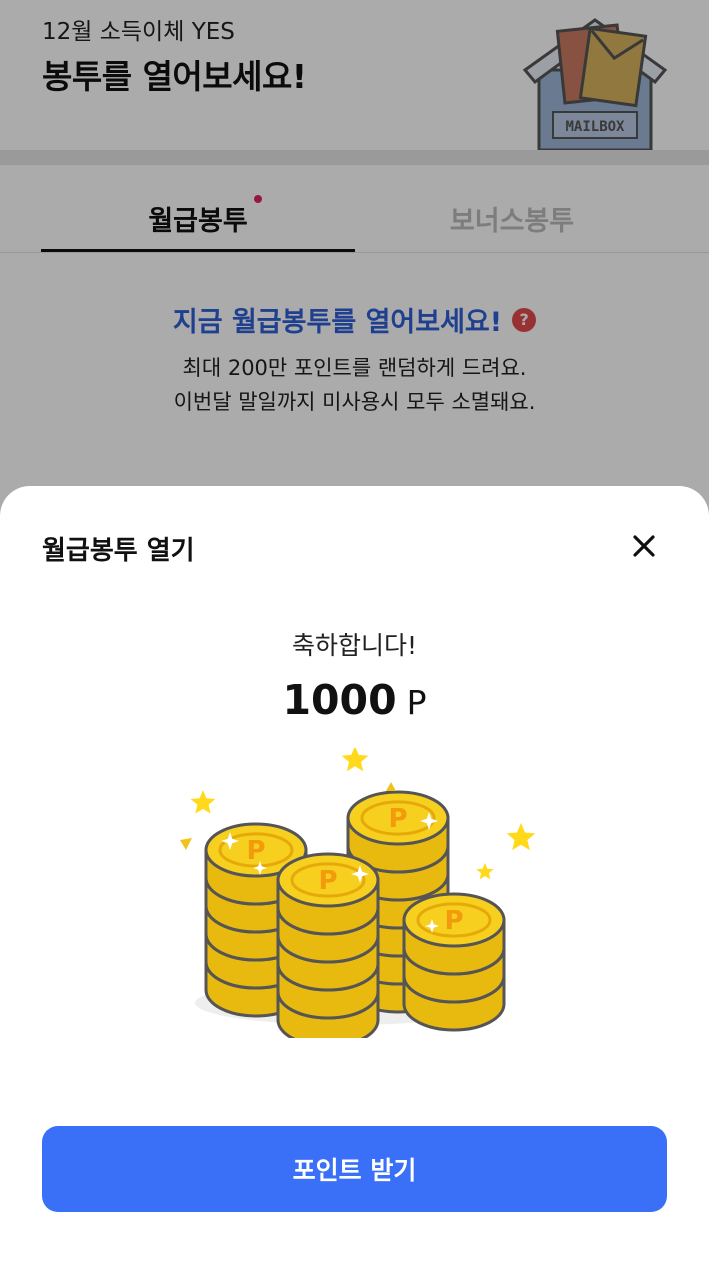 This screenshot has height=1268, width=709. What do you see at coordinates (339, 700) in the screenshot?
I see `reward-amount-value: 1000` at bounding box center [339, 700].